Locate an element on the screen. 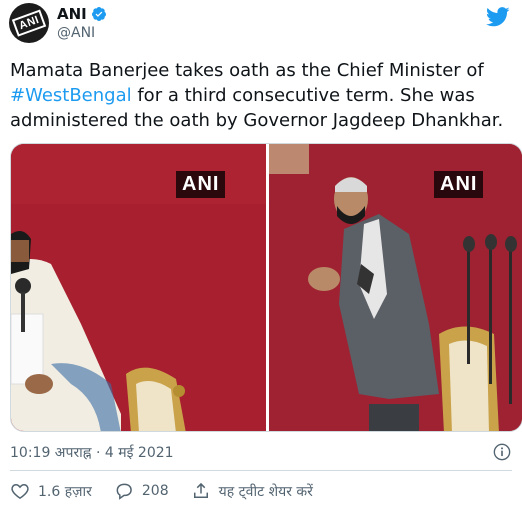 Image resolution: width=522 pixels, height=509 pixels. hashtag-link: #WestBengal is located at coordinates (71, 95).